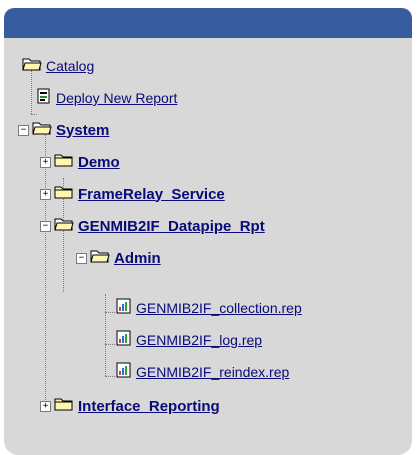  What do you see at coordinates (219, 308) in the screenshot?
I see `tree-label-report: GENMIB2IF_collection.rep` at bounding box center [219, 308].